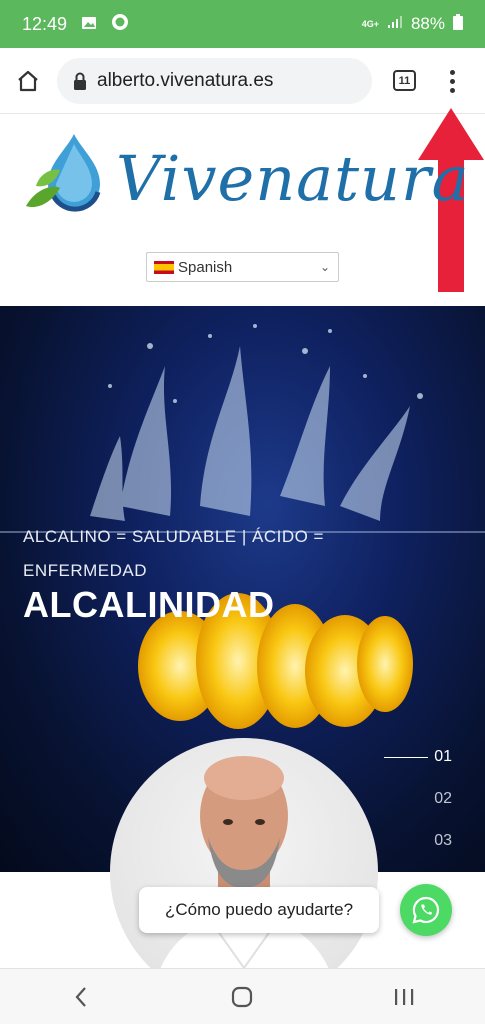  What do you see at coordinates (404, 997) in the screenshot?
I see `recents-icon` at bounding box center [404, 997].